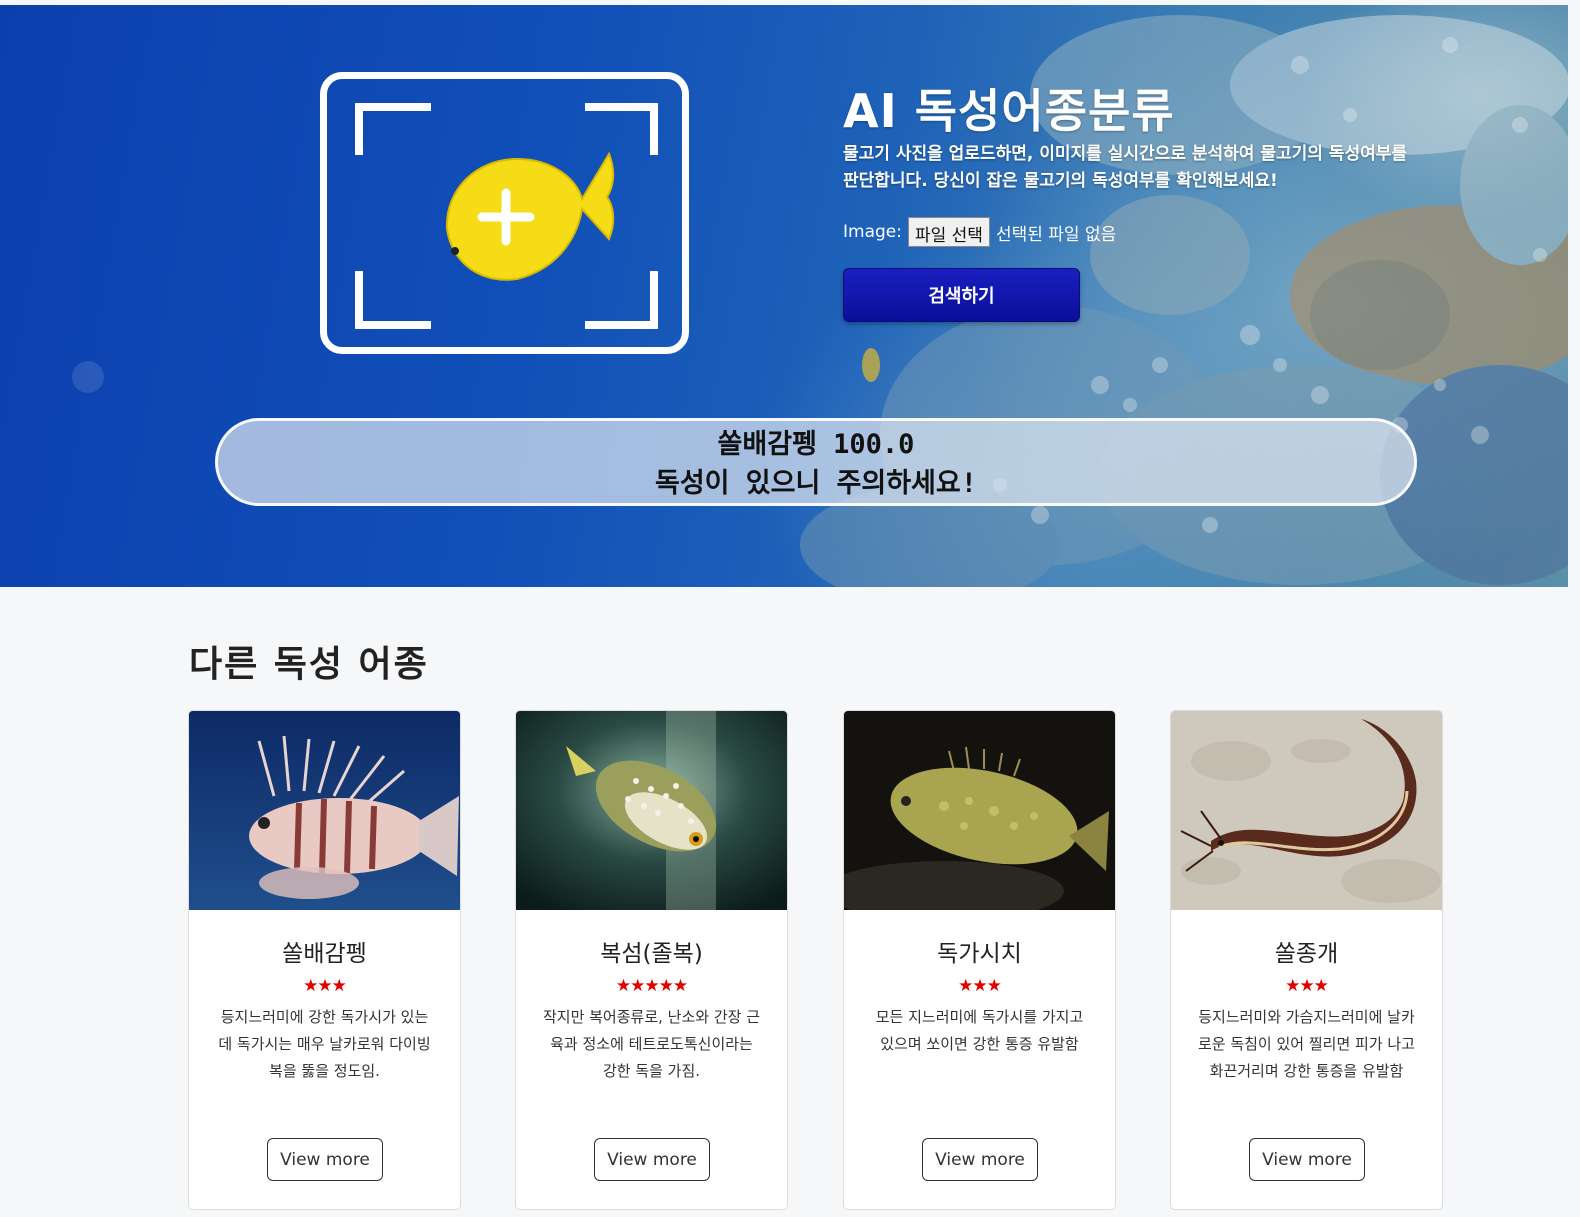  Describe the element at coordinates (948, 232) in the screenshot. I see `file-select-button: 파일 선택` at that location.